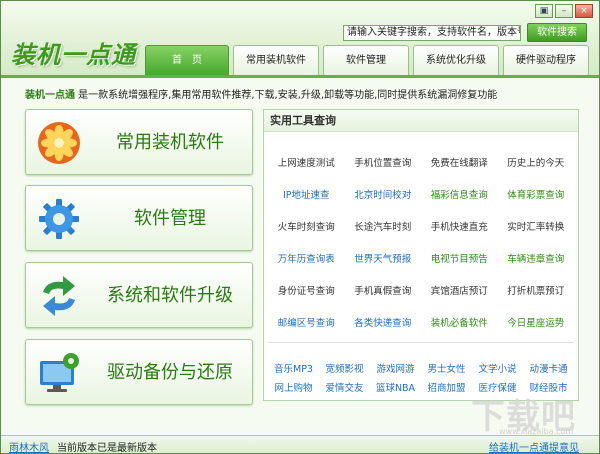  I want to click on tab-hardware-drivers: 硬件驱动程序, so click(546, 60).